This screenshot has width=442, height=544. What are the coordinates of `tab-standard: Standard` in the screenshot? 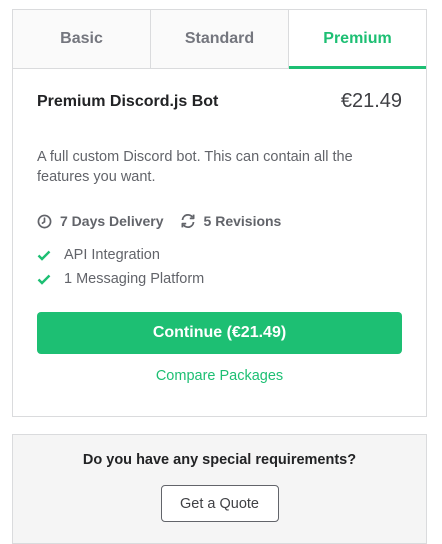 It's located at (220, 39).